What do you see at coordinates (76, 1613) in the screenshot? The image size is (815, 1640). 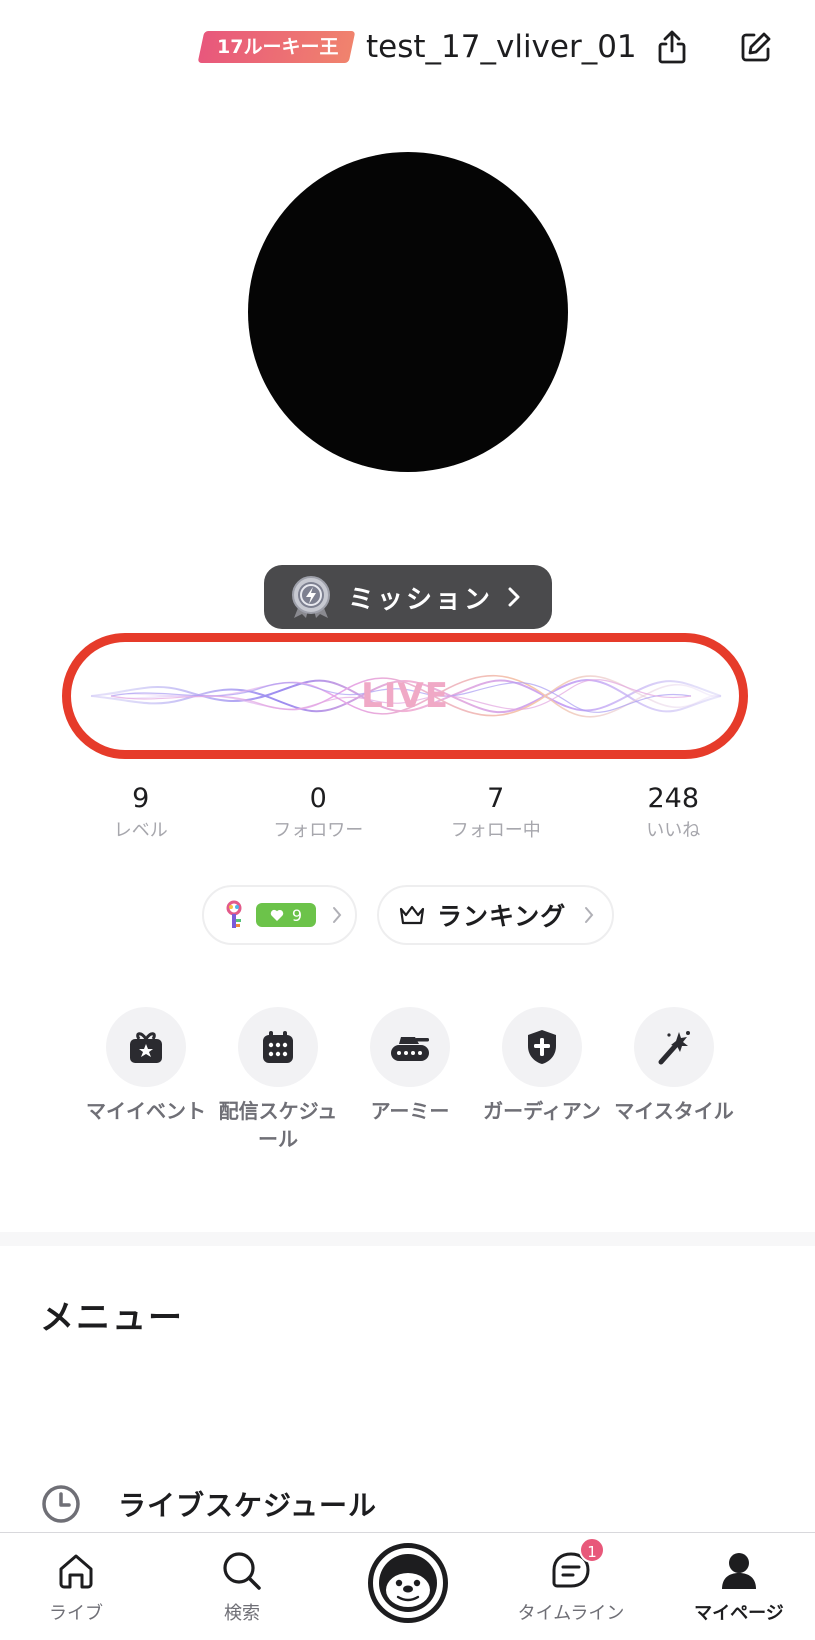 I see `nav-live-label: ライブ` at bounding box center [76, 1613].